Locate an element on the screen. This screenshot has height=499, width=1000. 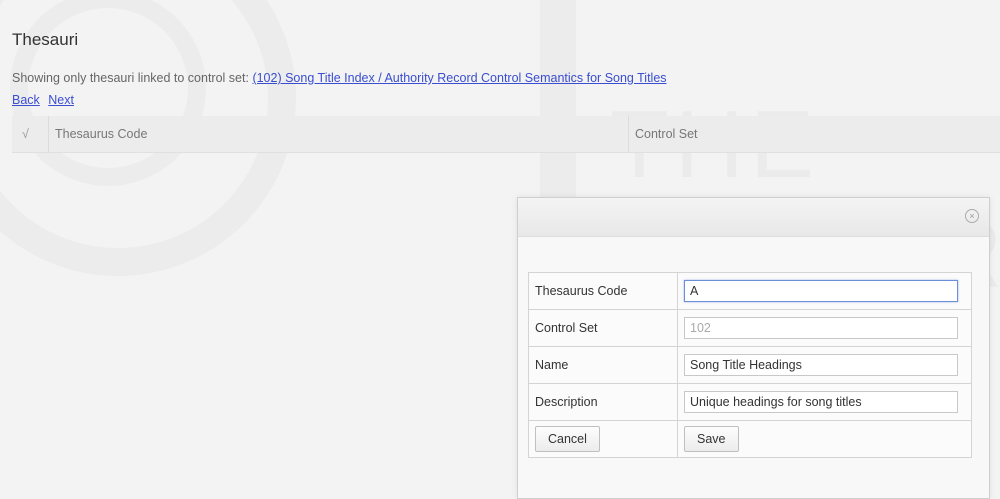
pagination-links: Back Next is located at coordinates (45, 100).